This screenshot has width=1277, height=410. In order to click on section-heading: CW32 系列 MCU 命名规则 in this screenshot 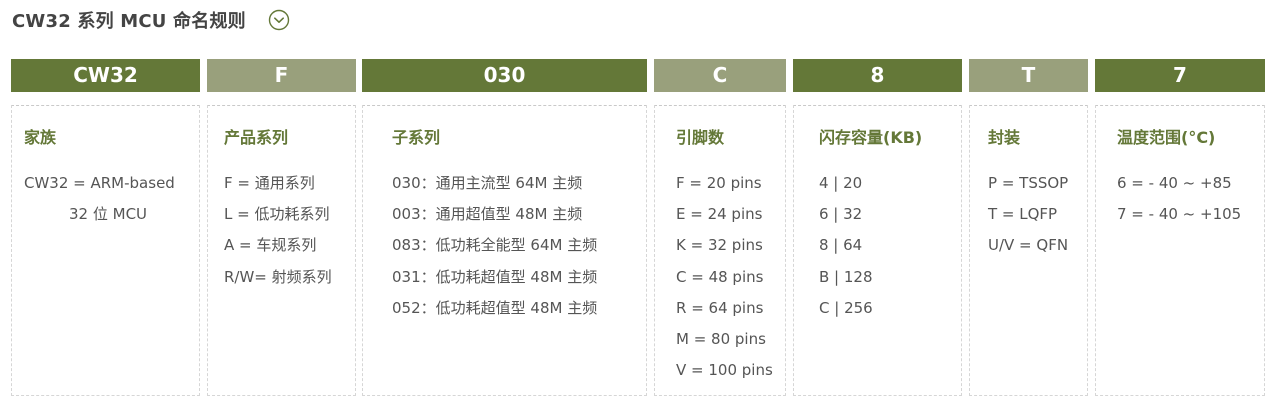, I will do `click(151, 20)`.